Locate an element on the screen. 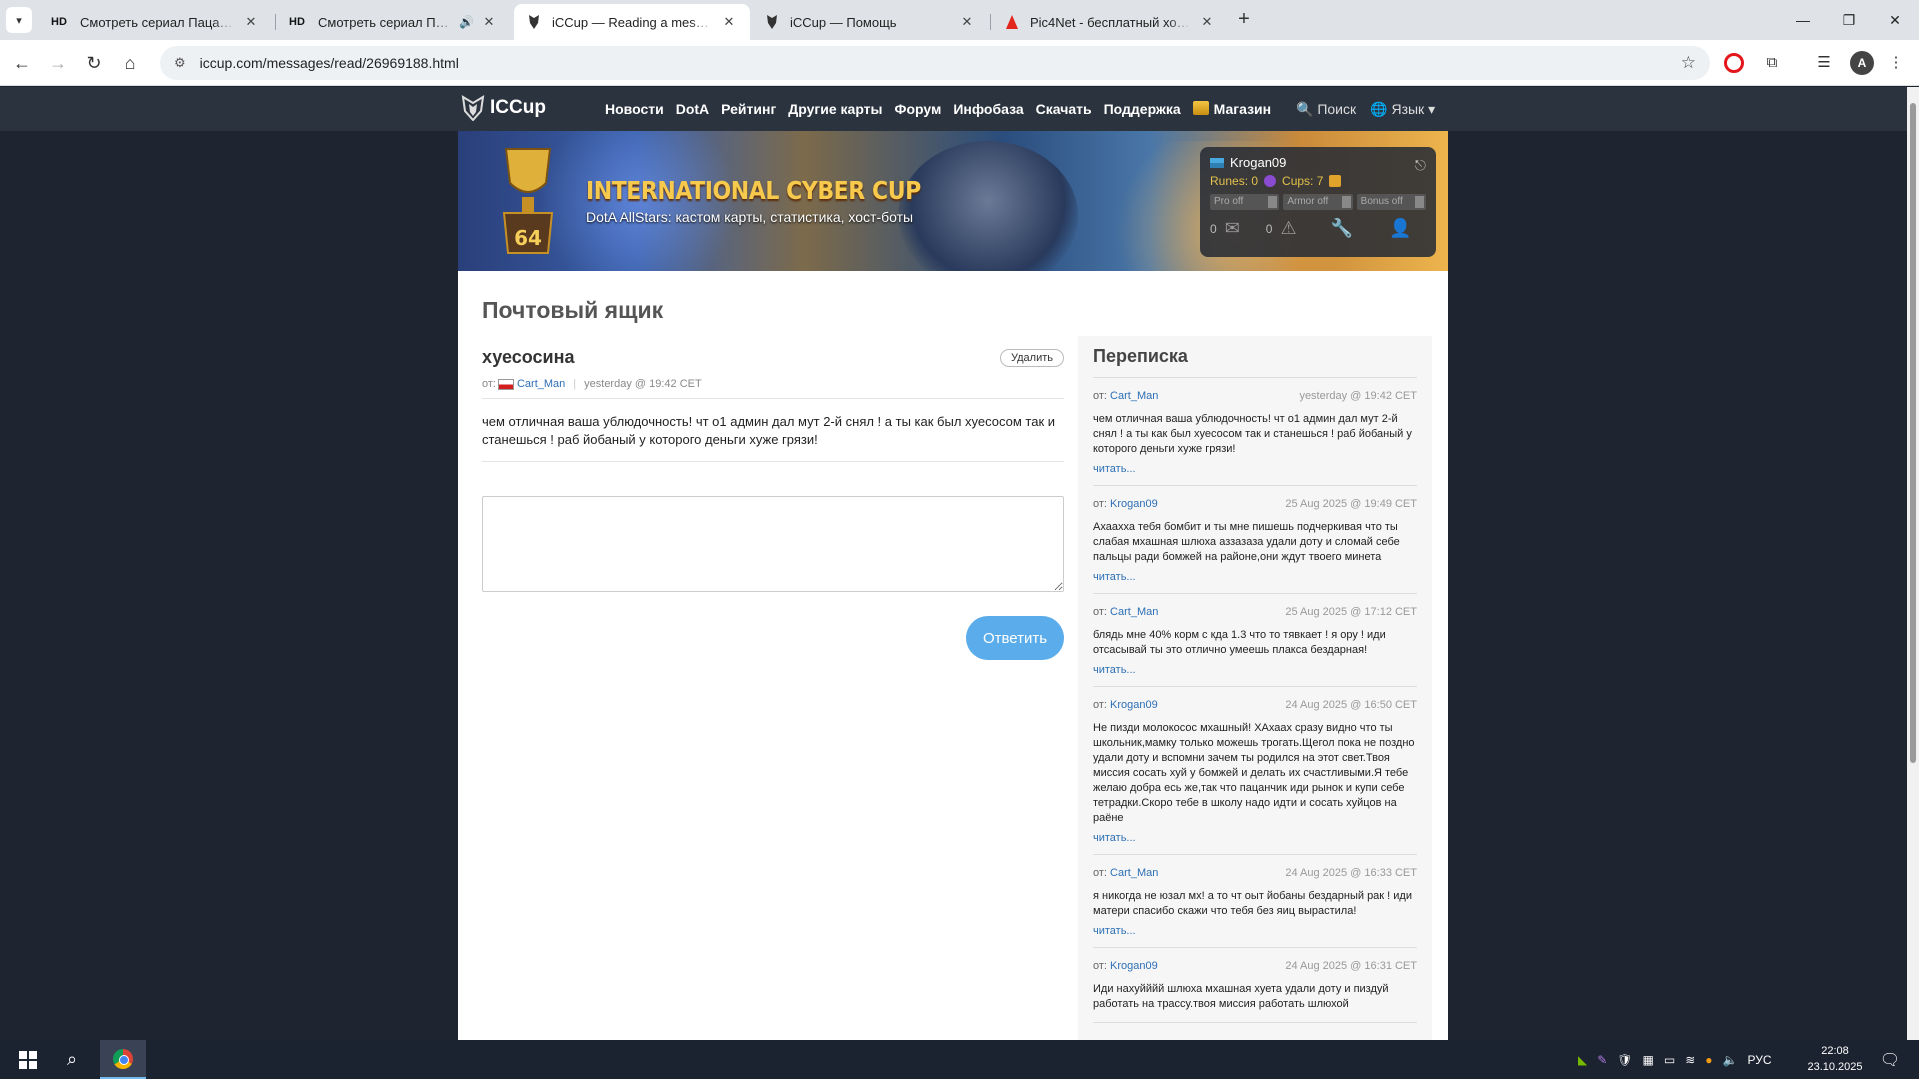 Image resolution: width=1919 pixels, height=1079 pixels. tab-divider is located at coordinates (990, 22).